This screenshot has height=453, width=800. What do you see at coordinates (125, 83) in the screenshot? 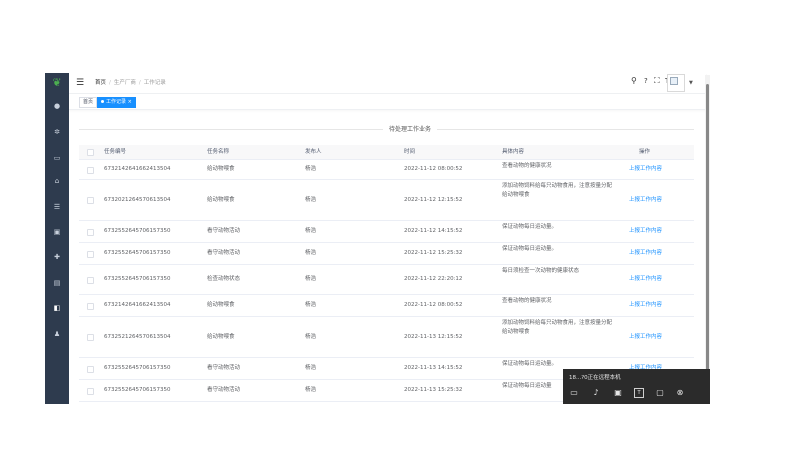
I see `breadcrumb-manufacturer: 生产厂商` at bounding box center [125, 83].